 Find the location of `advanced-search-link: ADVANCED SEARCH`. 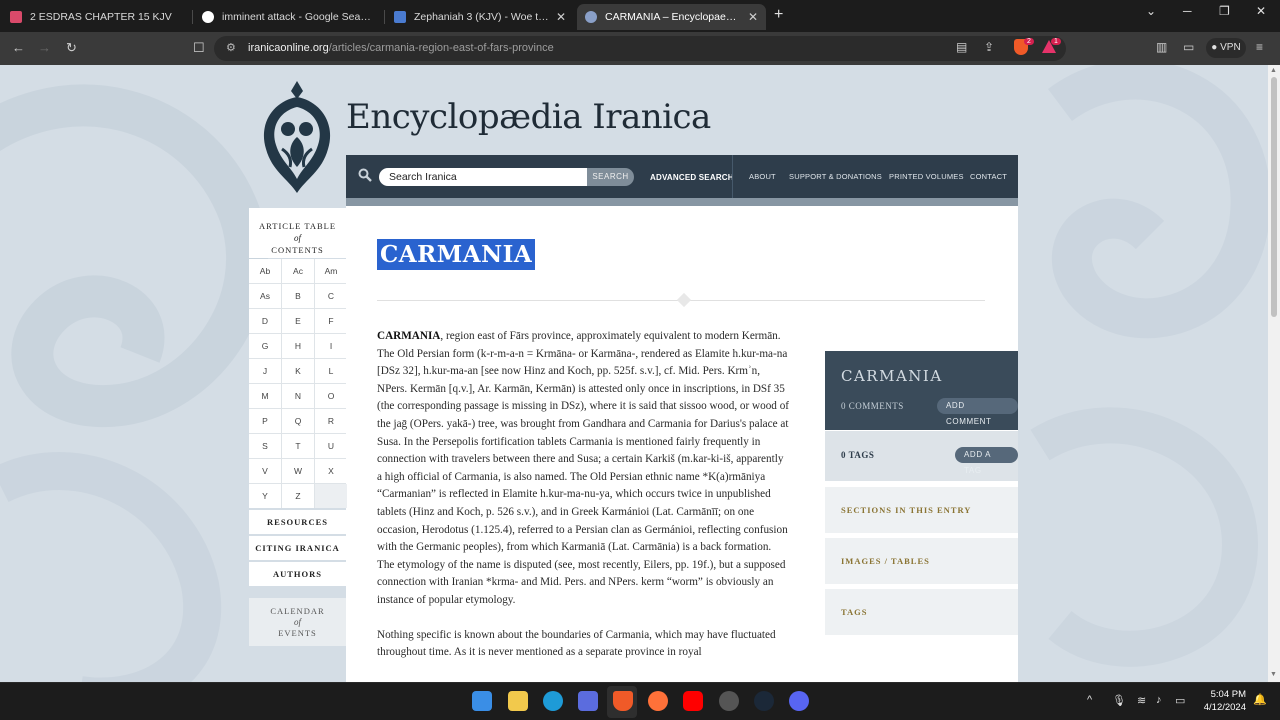

advanced-search-link: ADVANCED SEARCH is located at coordinates (692, 177).